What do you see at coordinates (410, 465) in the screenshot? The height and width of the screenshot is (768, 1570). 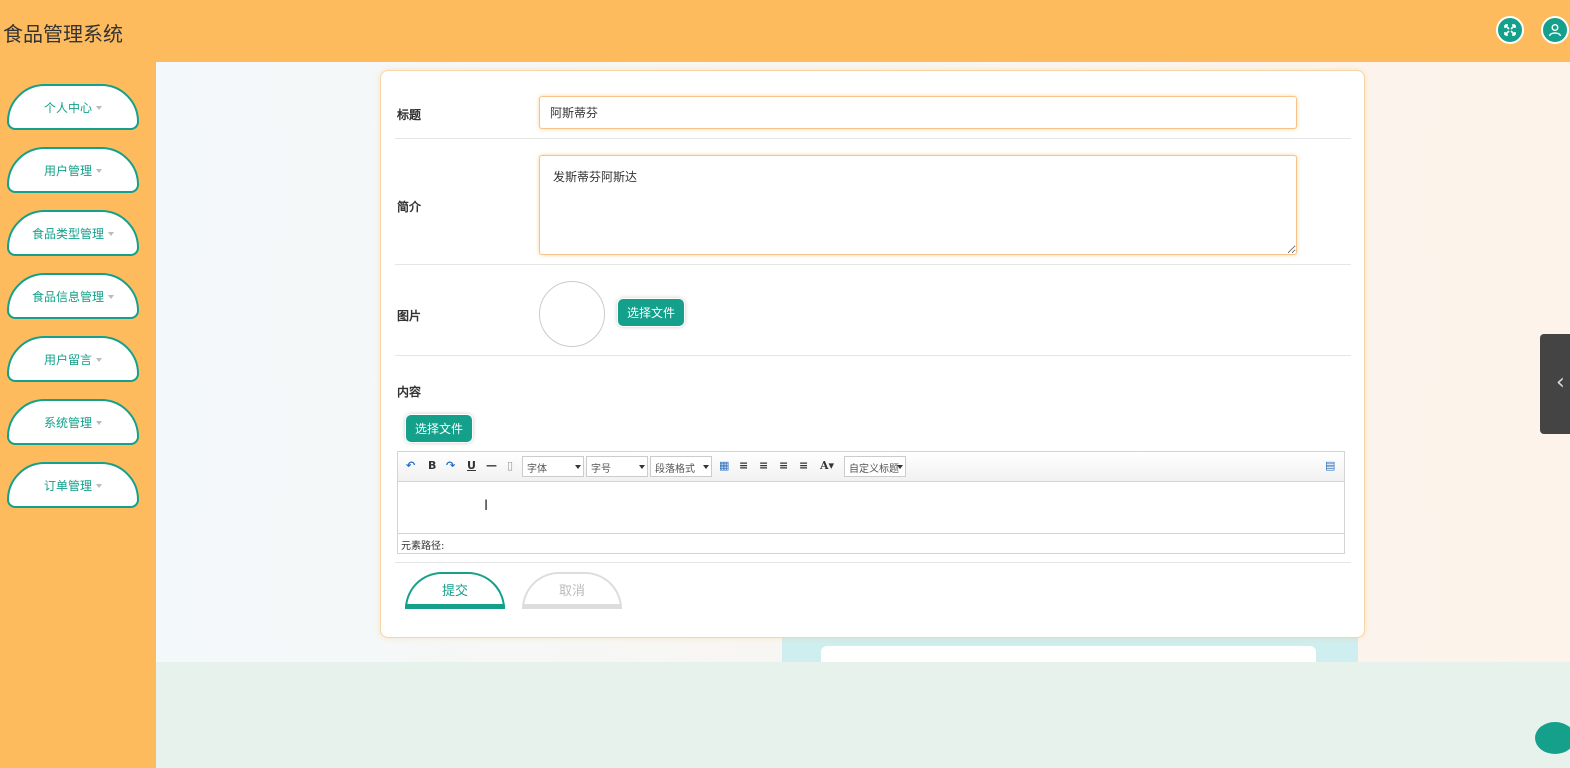 I see `undo-icon: ↶` at bounding box center [410, 465].